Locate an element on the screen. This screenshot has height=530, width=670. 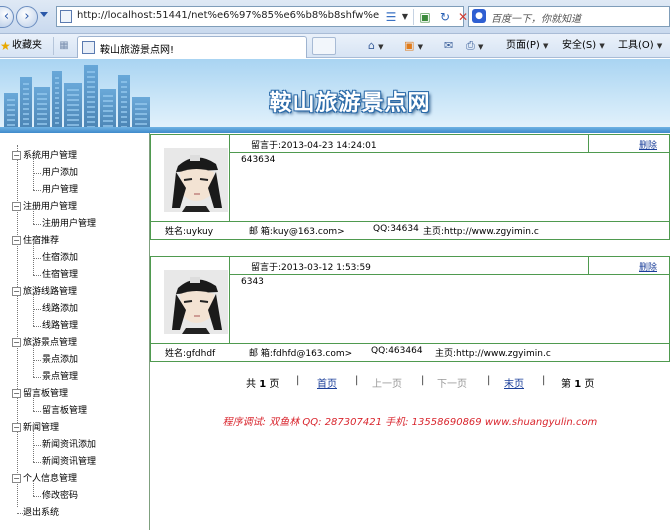
message-qq: QQ:34634 is located at coordinates (396, 229).